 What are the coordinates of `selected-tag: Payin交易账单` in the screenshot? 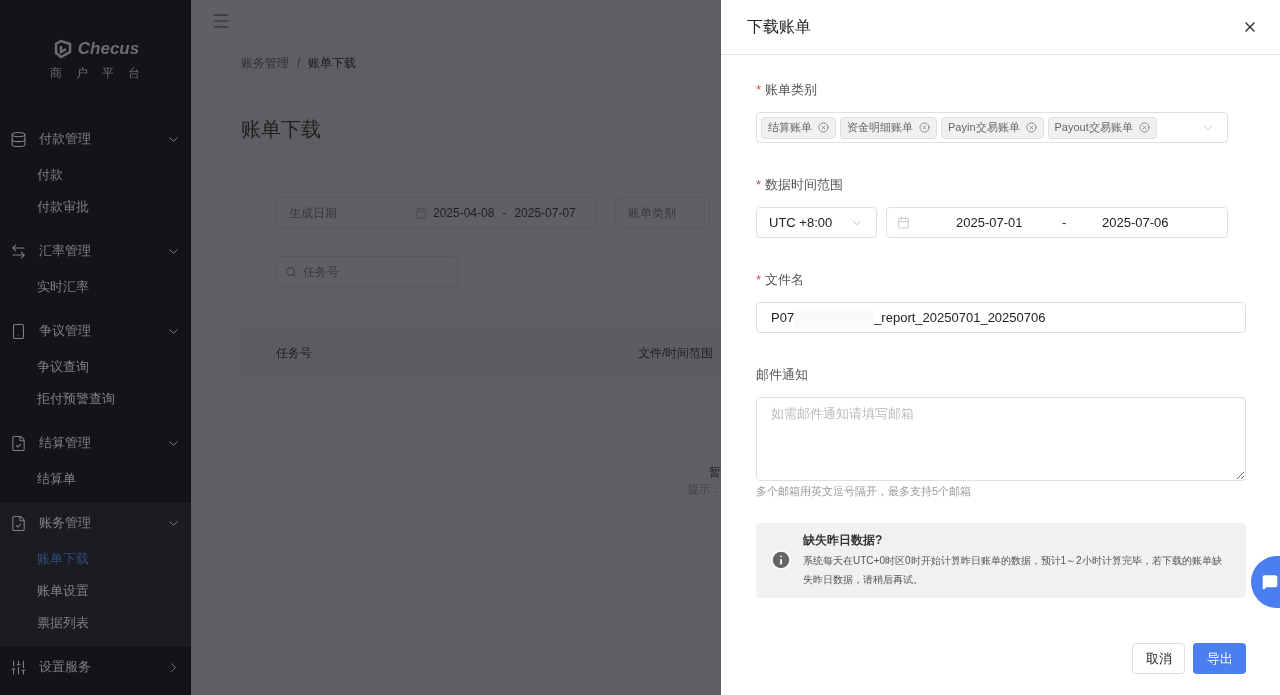 It's located at (992, 127).